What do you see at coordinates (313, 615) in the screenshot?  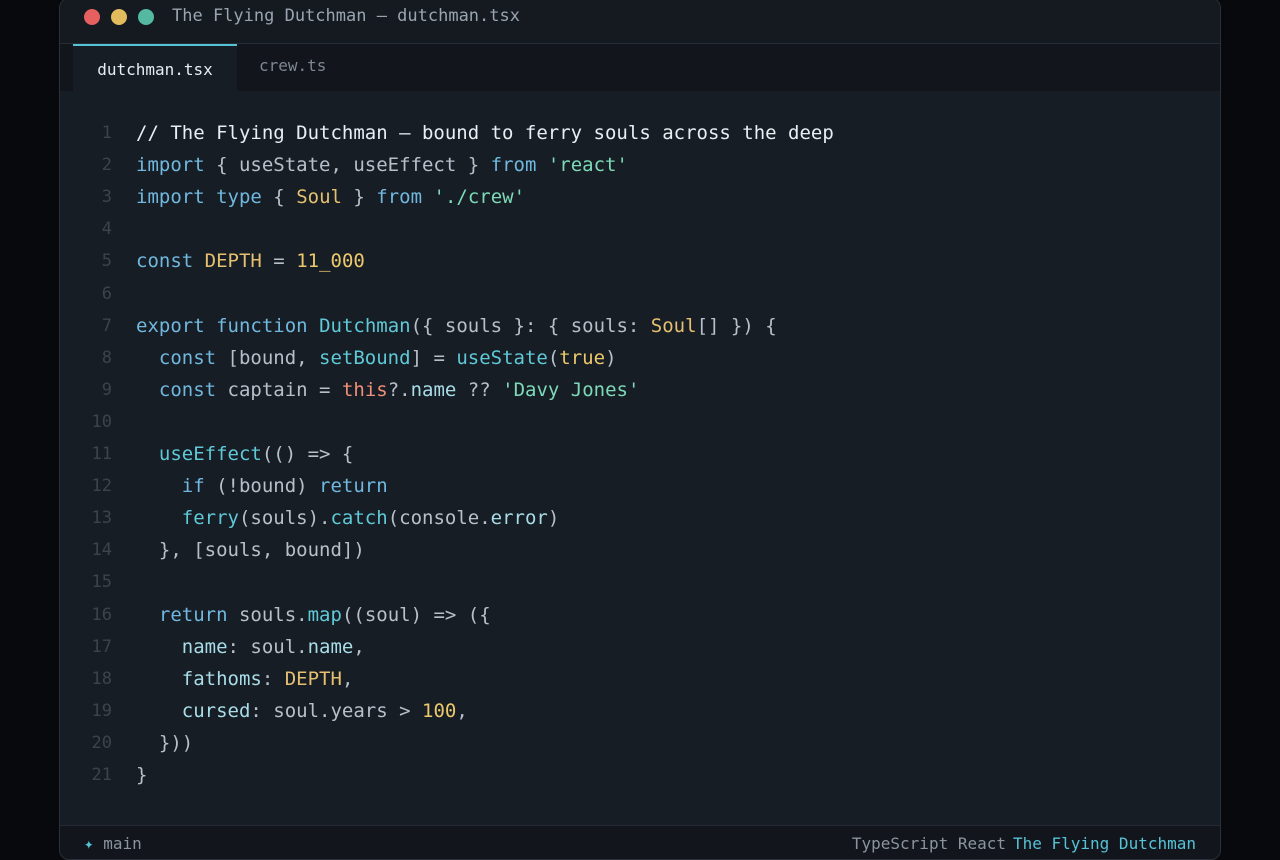 I see `line-code: return souls.map((soul) => ({` at bounding box center [313, 615].